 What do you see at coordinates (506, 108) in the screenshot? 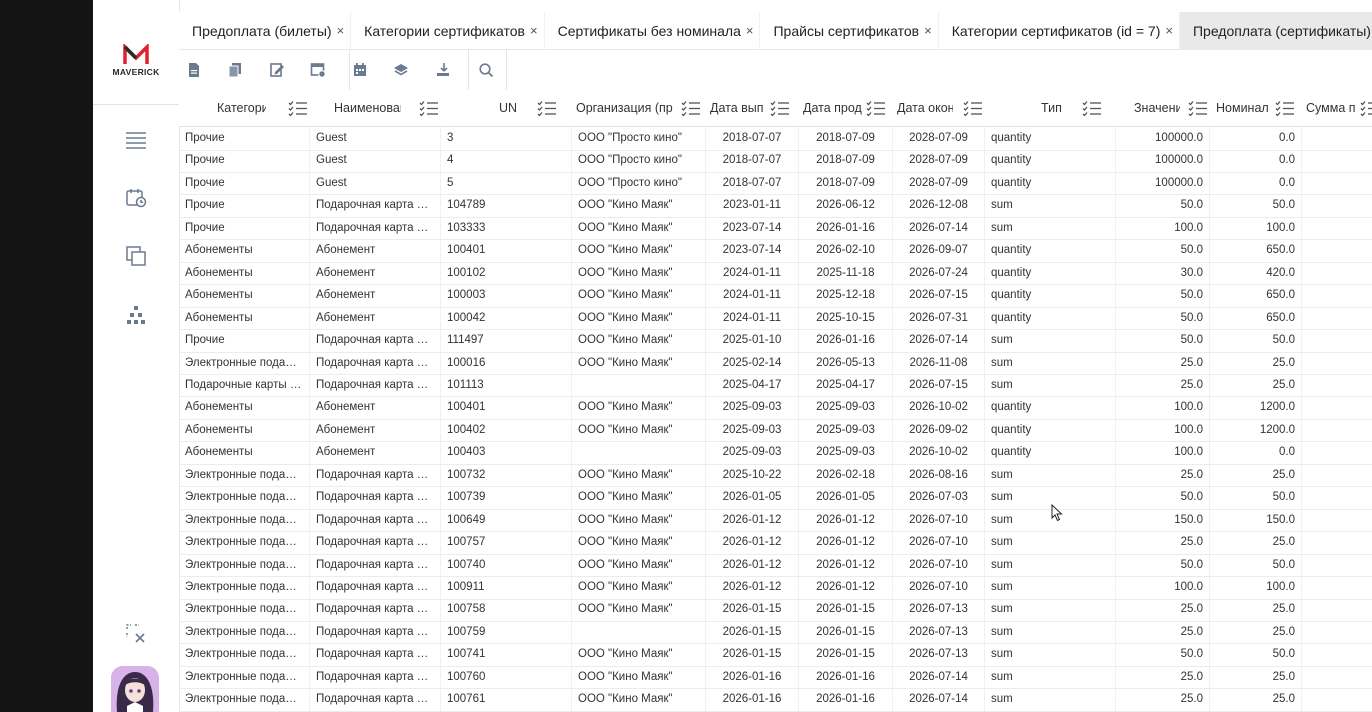
I see `column-header-2: UN` at bounding box center [506, 108].